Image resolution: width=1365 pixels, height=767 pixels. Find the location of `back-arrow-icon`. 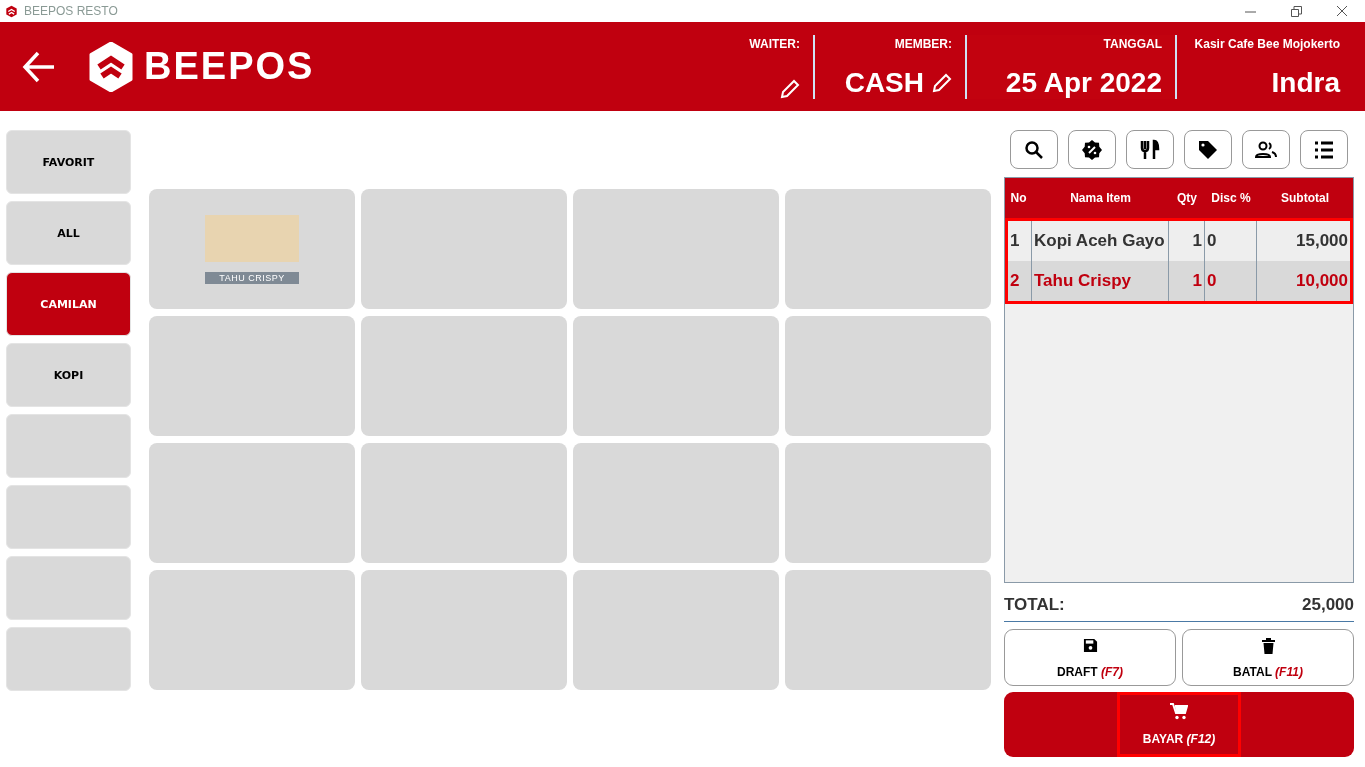

back-arrow-icon is located at coordinates (39, 66).